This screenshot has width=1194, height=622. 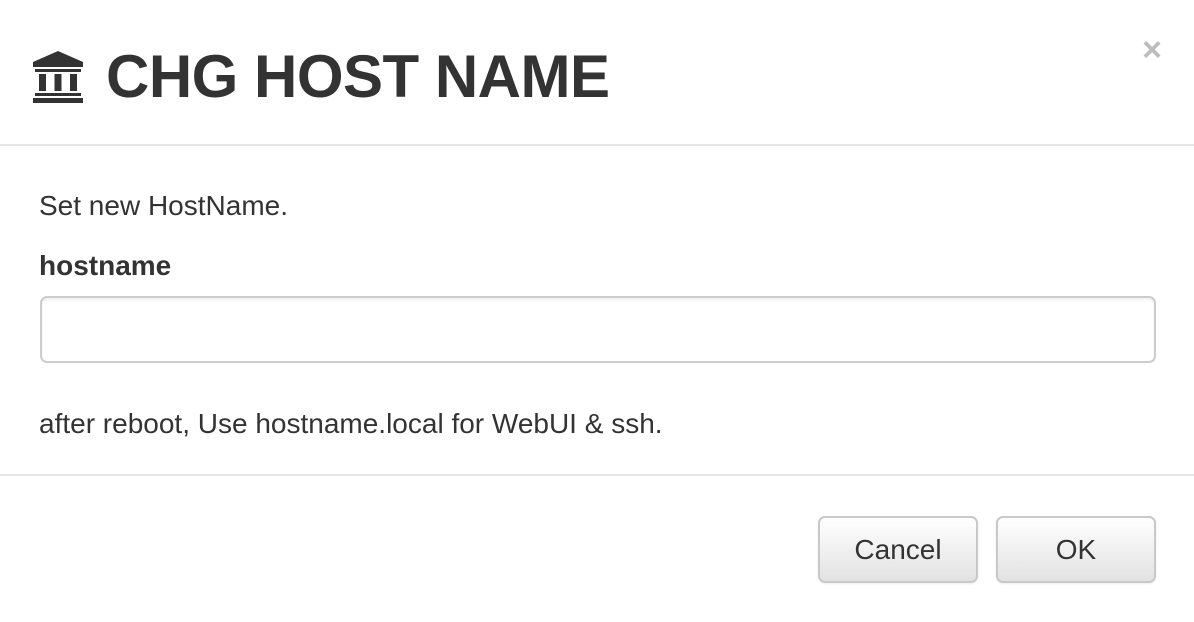 I want to click on intro-text: Set new HostName., so click(x=163, y=205).